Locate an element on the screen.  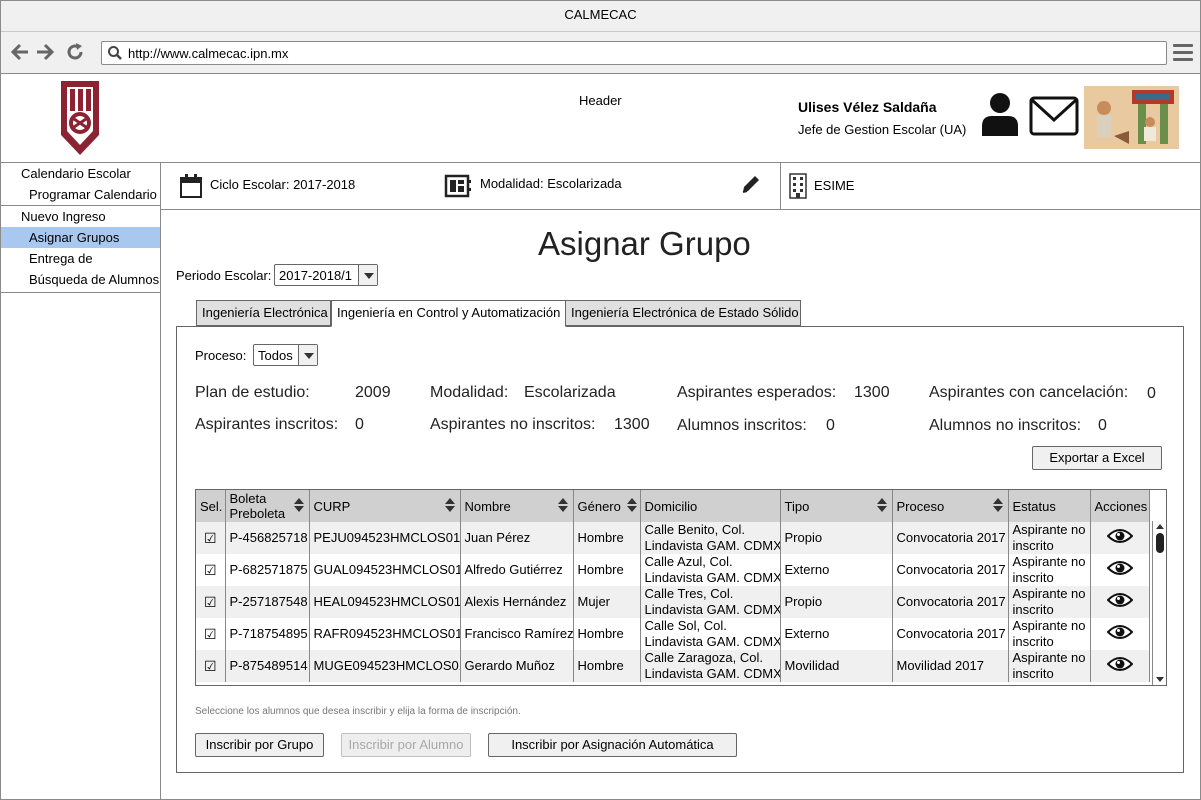
domicilio-line: Calle Sol, Col. is located at coordinates (685, 625).